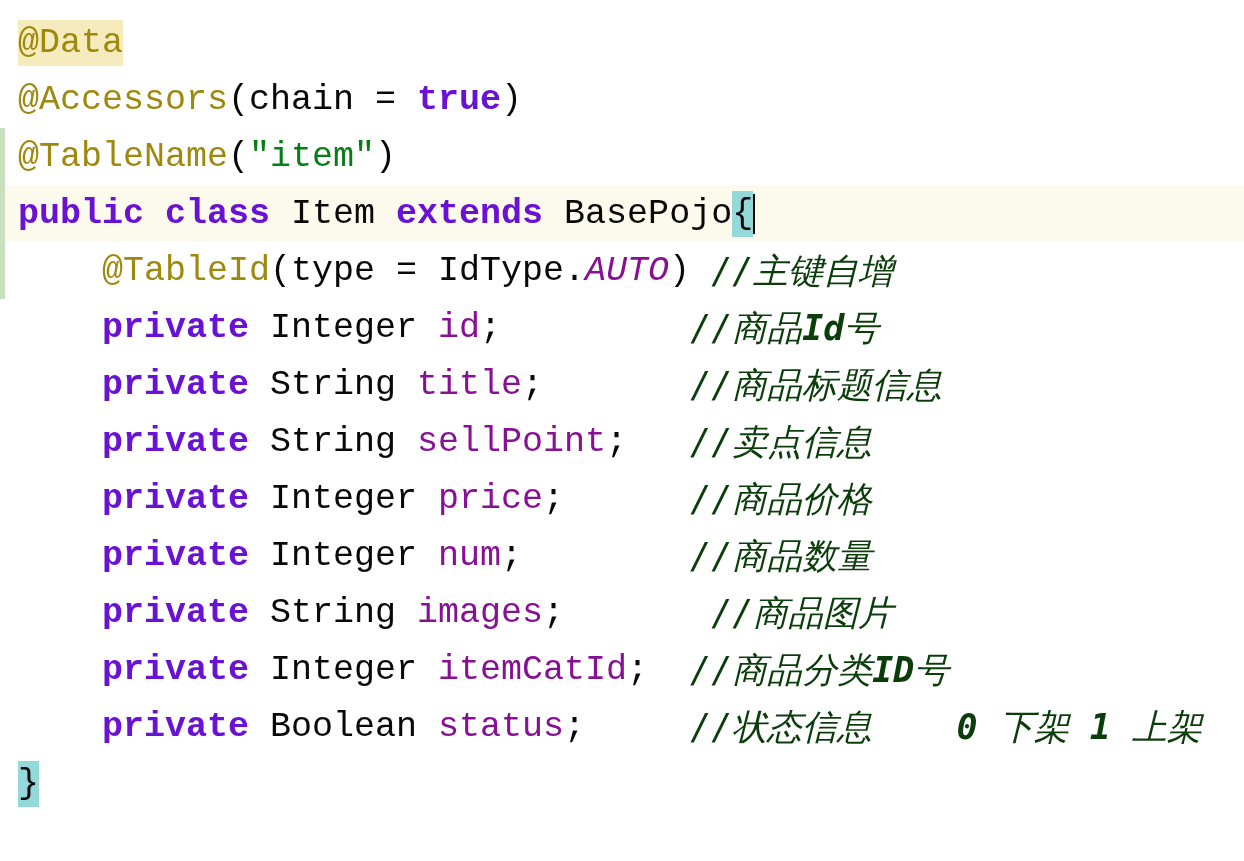  Describe the element at coordinates (487, 442) in the screenshot. I see `code-line: private String sellPoint; //卖点信息` at that location.